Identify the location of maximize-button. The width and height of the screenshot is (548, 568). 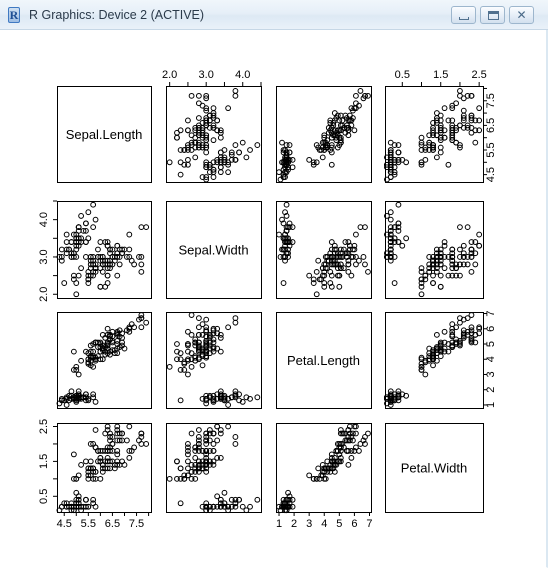
(492, 15).